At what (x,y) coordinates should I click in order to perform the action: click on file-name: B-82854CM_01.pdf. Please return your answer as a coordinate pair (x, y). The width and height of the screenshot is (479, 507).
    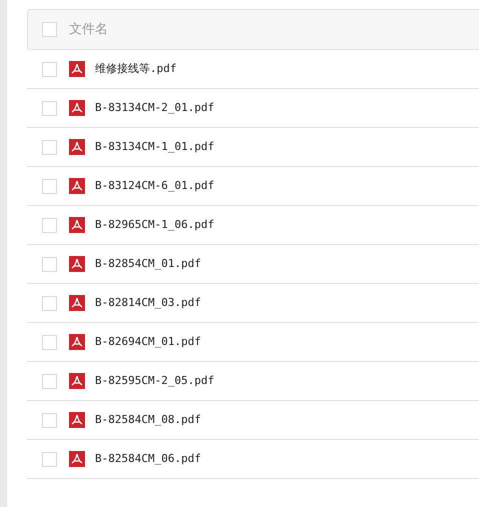
    Looking at the image, I should click on (148, 264).